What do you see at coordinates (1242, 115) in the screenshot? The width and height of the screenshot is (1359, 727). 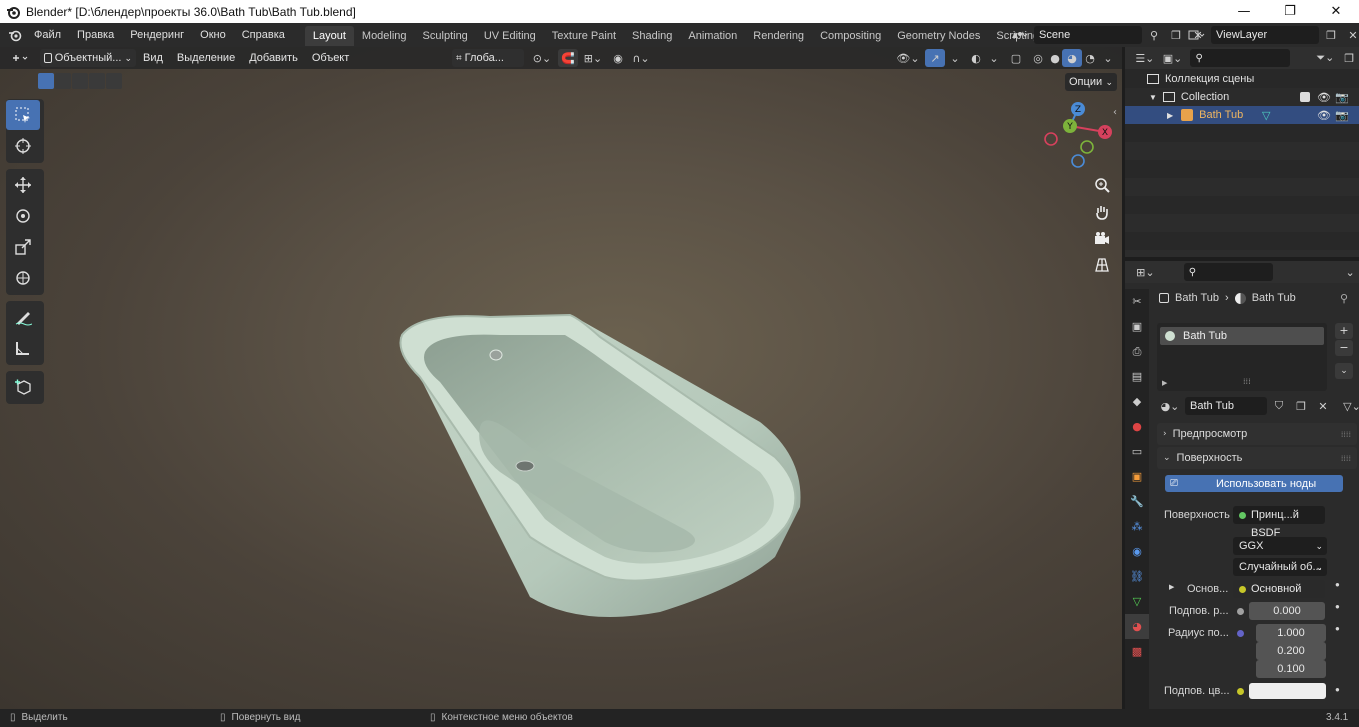 I see `outliner-row-bath-tub: ▶ Bath Tub ▽ 👁 📷` at bounding box center [1242, 115].